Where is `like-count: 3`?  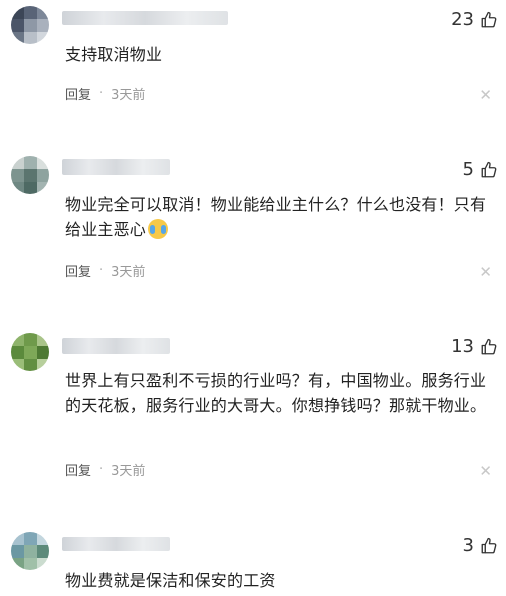
like-count: 3 is located at coordinates (468, 545).